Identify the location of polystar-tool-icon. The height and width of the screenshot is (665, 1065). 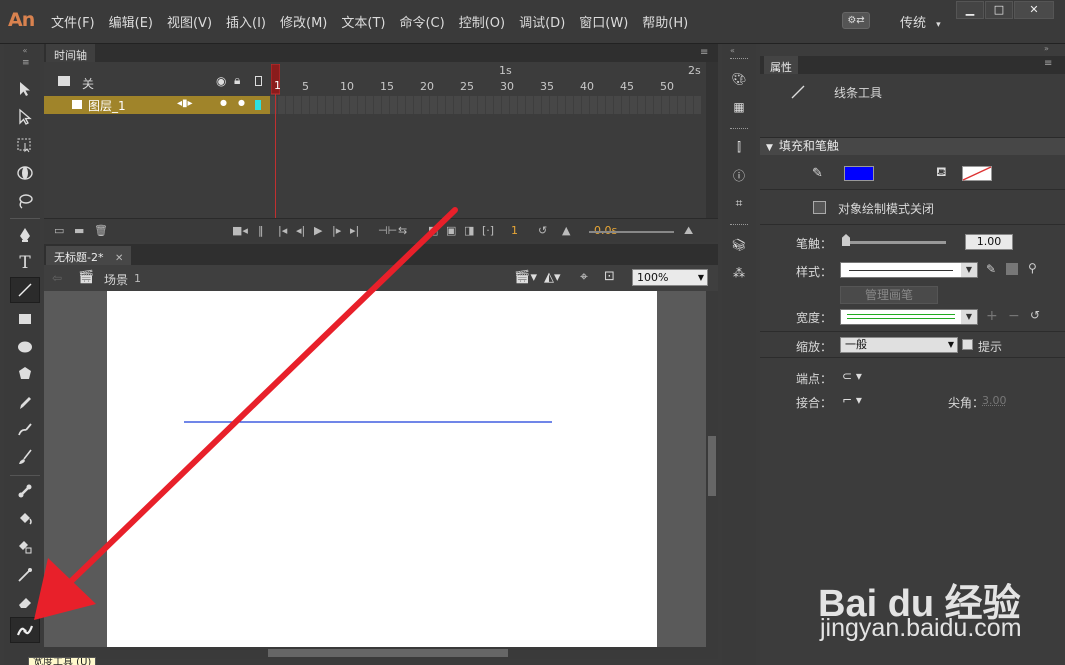
(25, 374).